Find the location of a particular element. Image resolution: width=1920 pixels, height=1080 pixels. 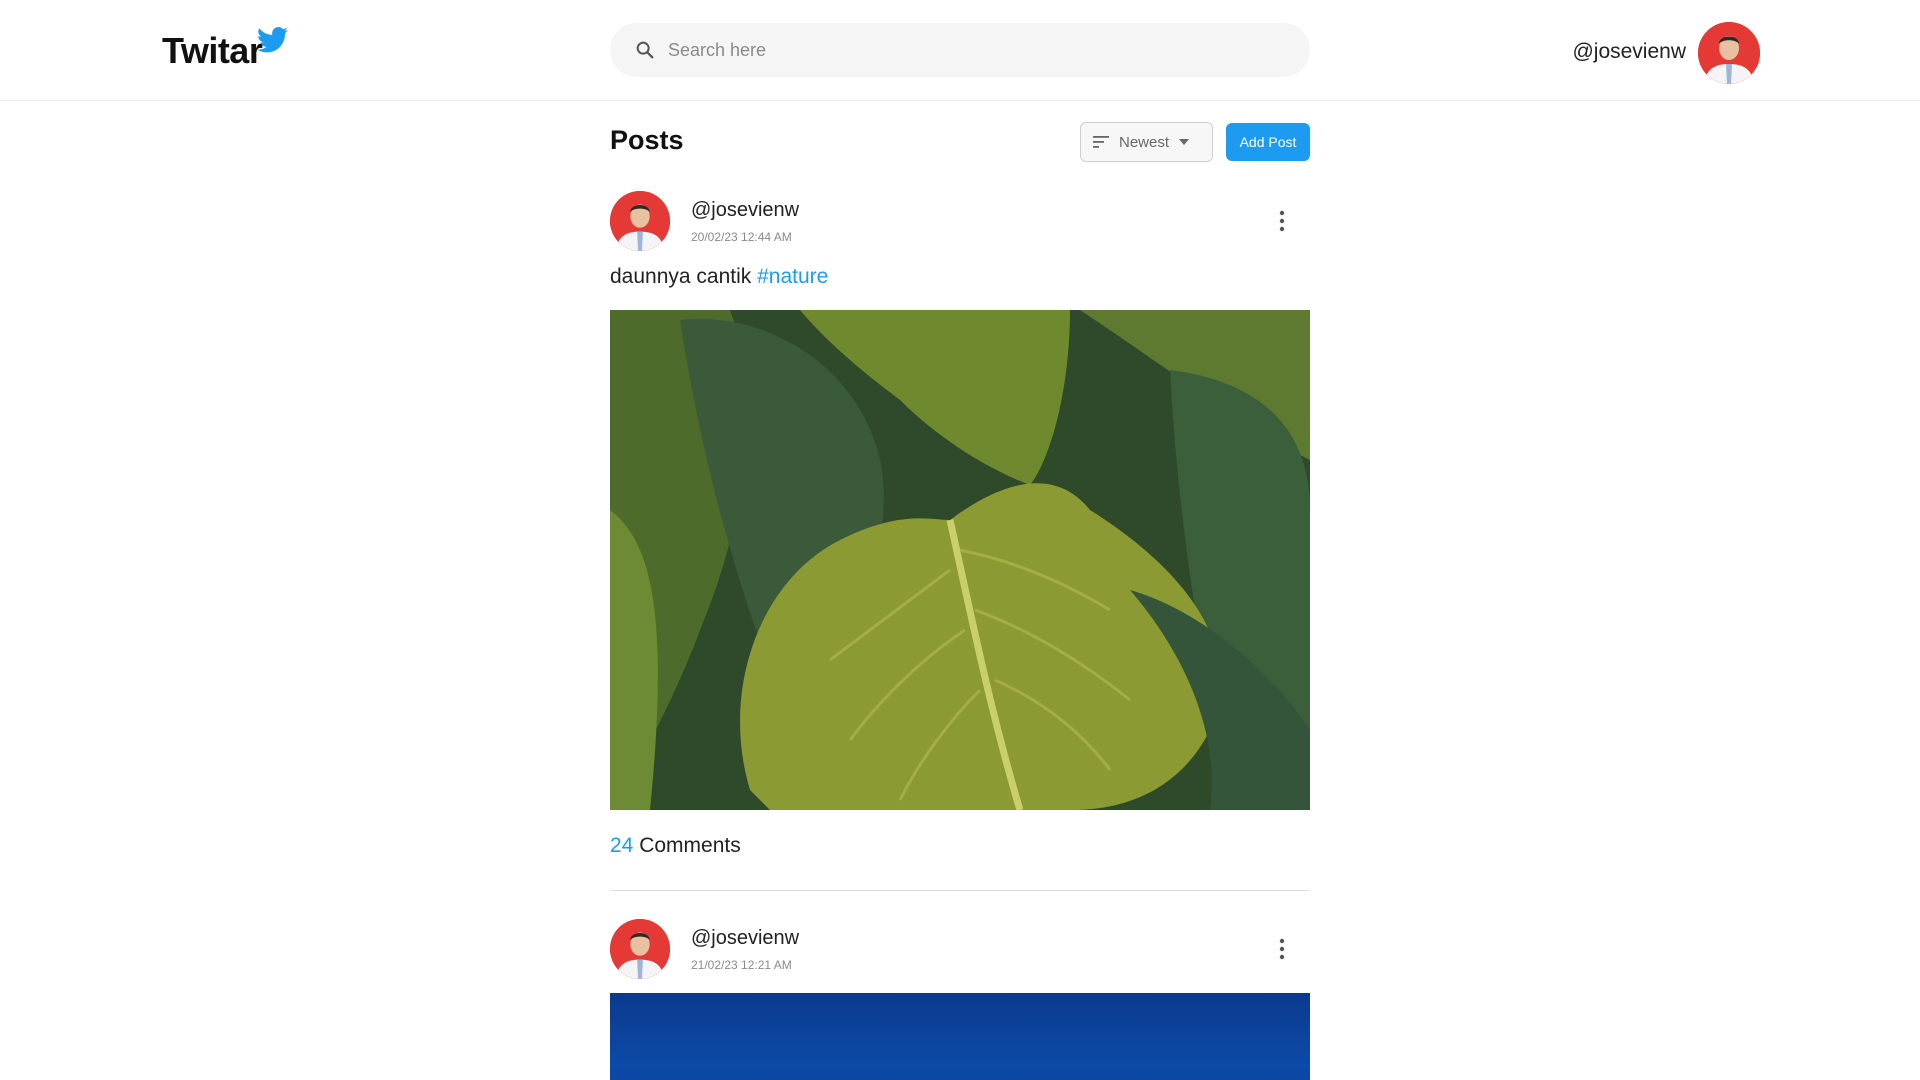

top-bar: Twitar @josevienw is located at coordinates (960, 50).